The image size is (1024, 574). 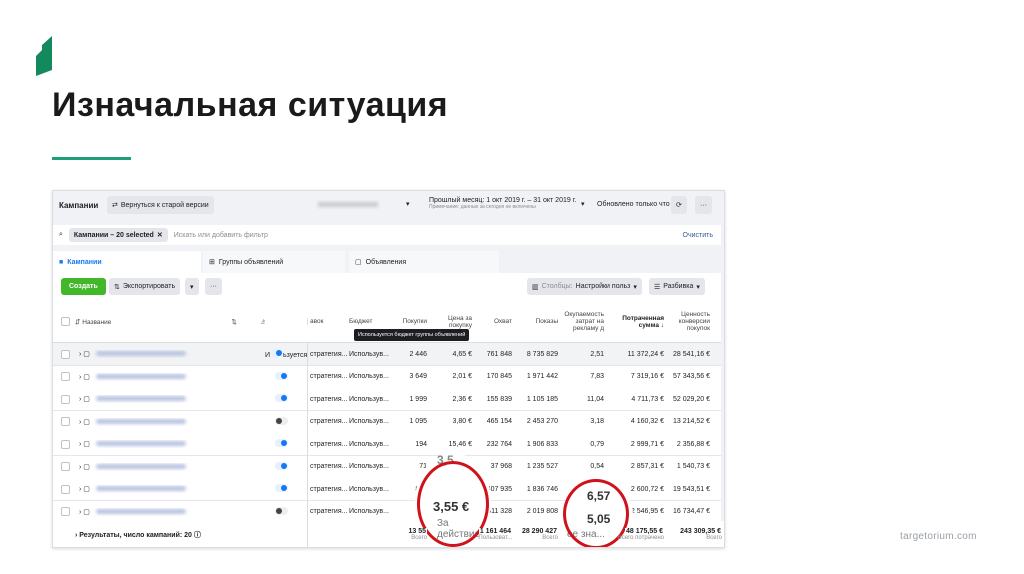 What do you see at coordinates (170, 322) in the screenshot?
I see `column-name: ⇵ Название⇅⚠` at bounding box center [170, 322].